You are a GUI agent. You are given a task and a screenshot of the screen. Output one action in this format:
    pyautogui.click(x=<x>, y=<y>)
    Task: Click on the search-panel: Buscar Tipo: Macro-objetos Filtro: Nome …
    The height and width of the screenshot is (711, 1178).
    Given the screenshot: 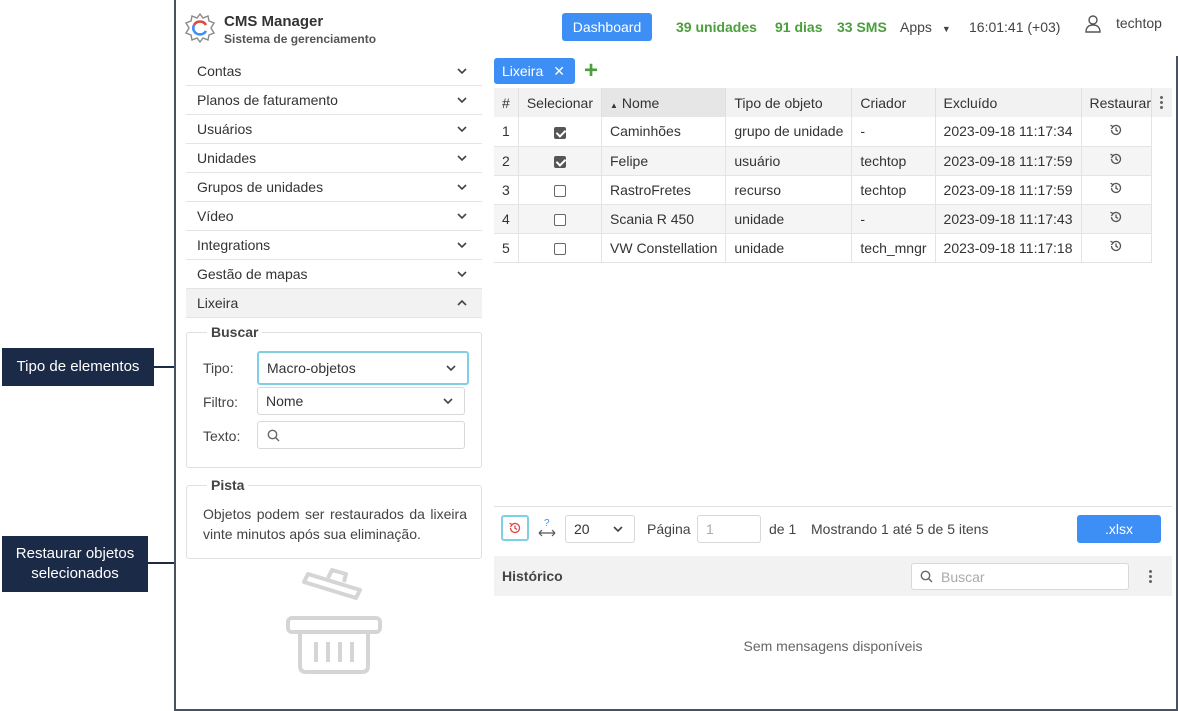 What is the action you would take?
    pyautogui.click(x=334, y=396)
    